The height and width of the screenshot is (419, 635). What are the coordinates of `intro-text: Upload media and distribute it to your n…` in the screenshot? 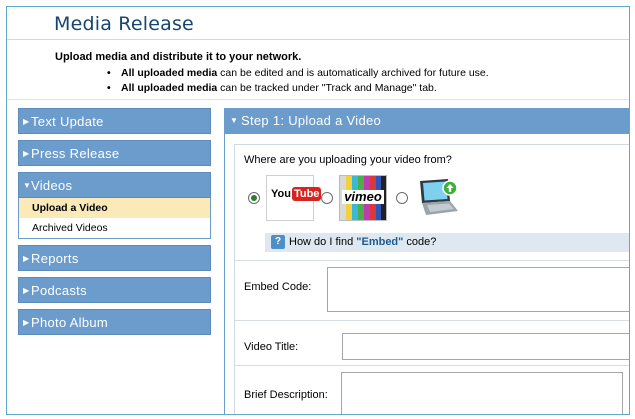 It's located at (178, 57).